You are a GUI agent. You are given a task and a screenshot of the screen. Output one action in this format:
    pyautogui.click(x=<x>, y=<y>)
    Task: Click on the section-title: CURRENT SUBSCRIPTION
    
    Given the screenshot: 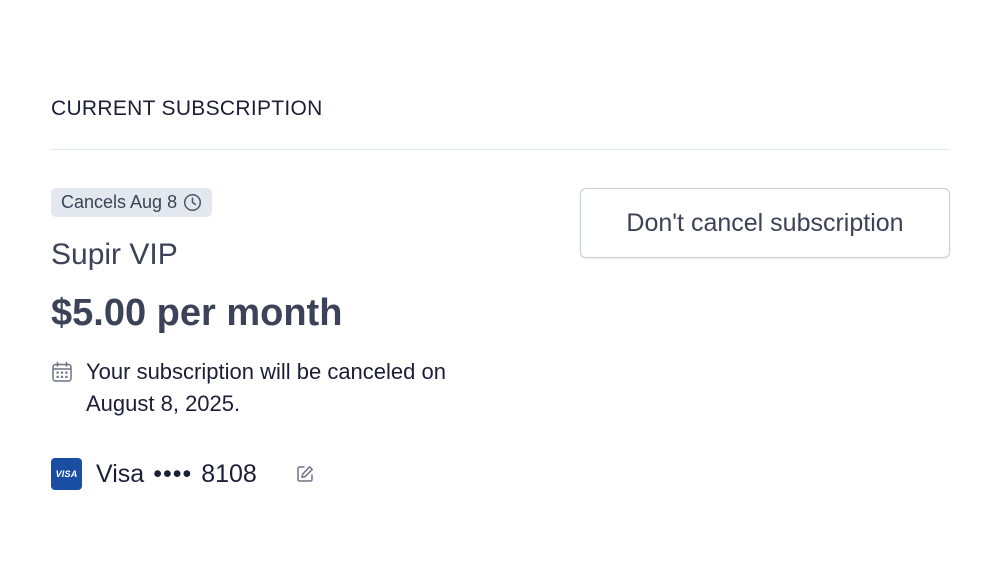 What is the action you would take?
    pyautogui.click(x=187, y=108)
    